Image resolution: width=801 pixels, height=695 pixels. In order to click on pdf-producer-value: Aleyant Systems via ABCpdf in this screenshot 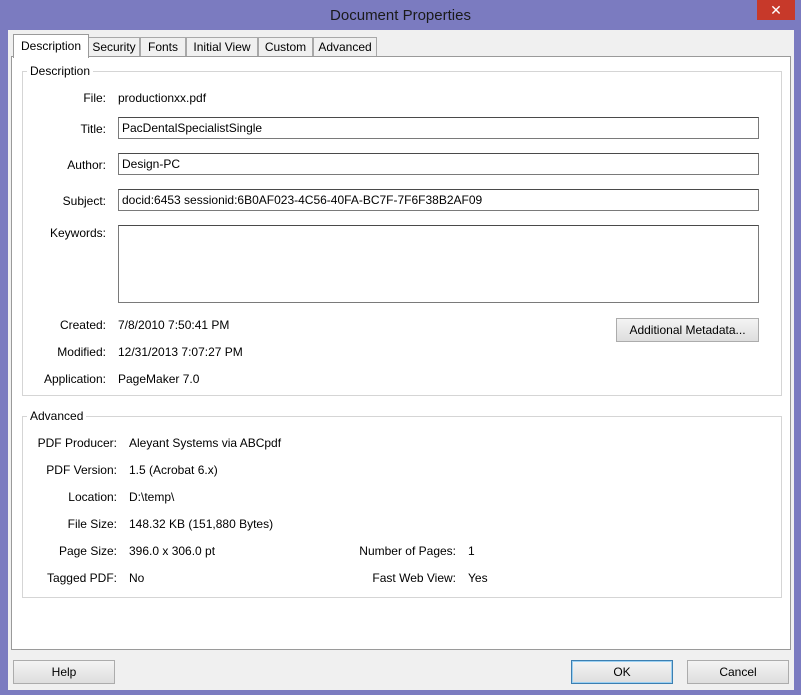, I will do `click(205, 443)`.